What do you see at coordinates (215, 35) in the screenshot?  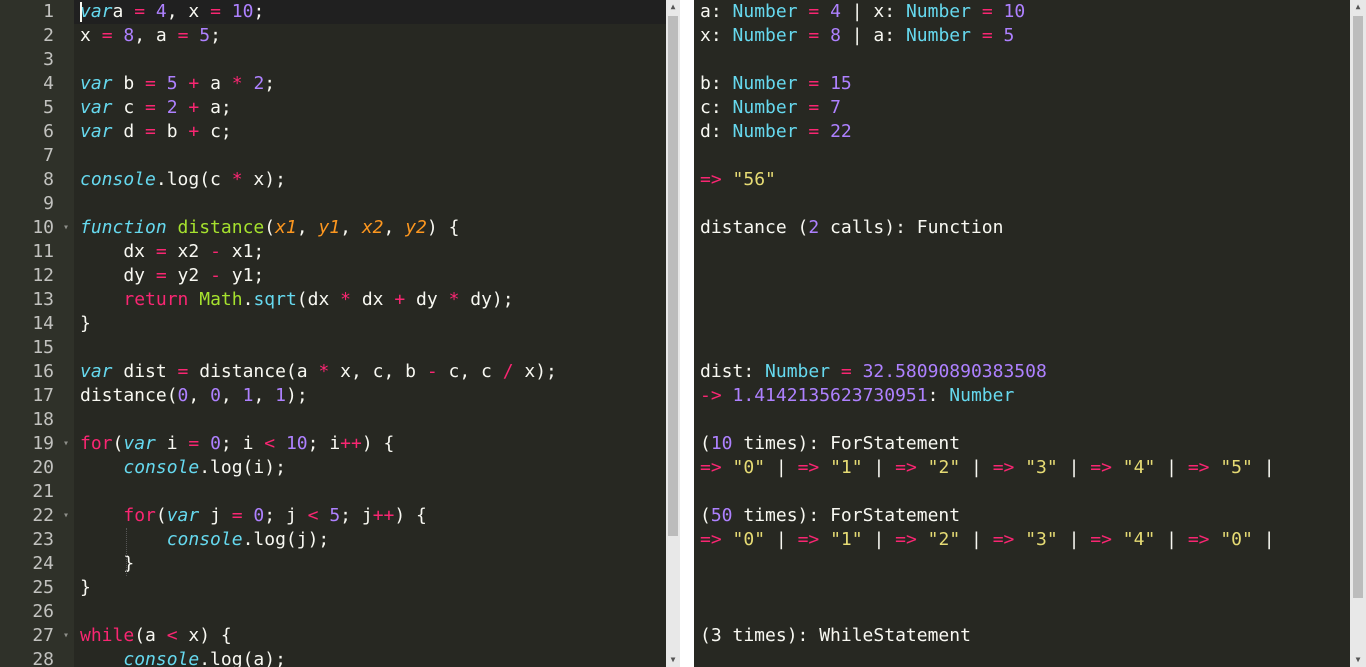 I see `code-token: ;` at bounding box center [215, 35].